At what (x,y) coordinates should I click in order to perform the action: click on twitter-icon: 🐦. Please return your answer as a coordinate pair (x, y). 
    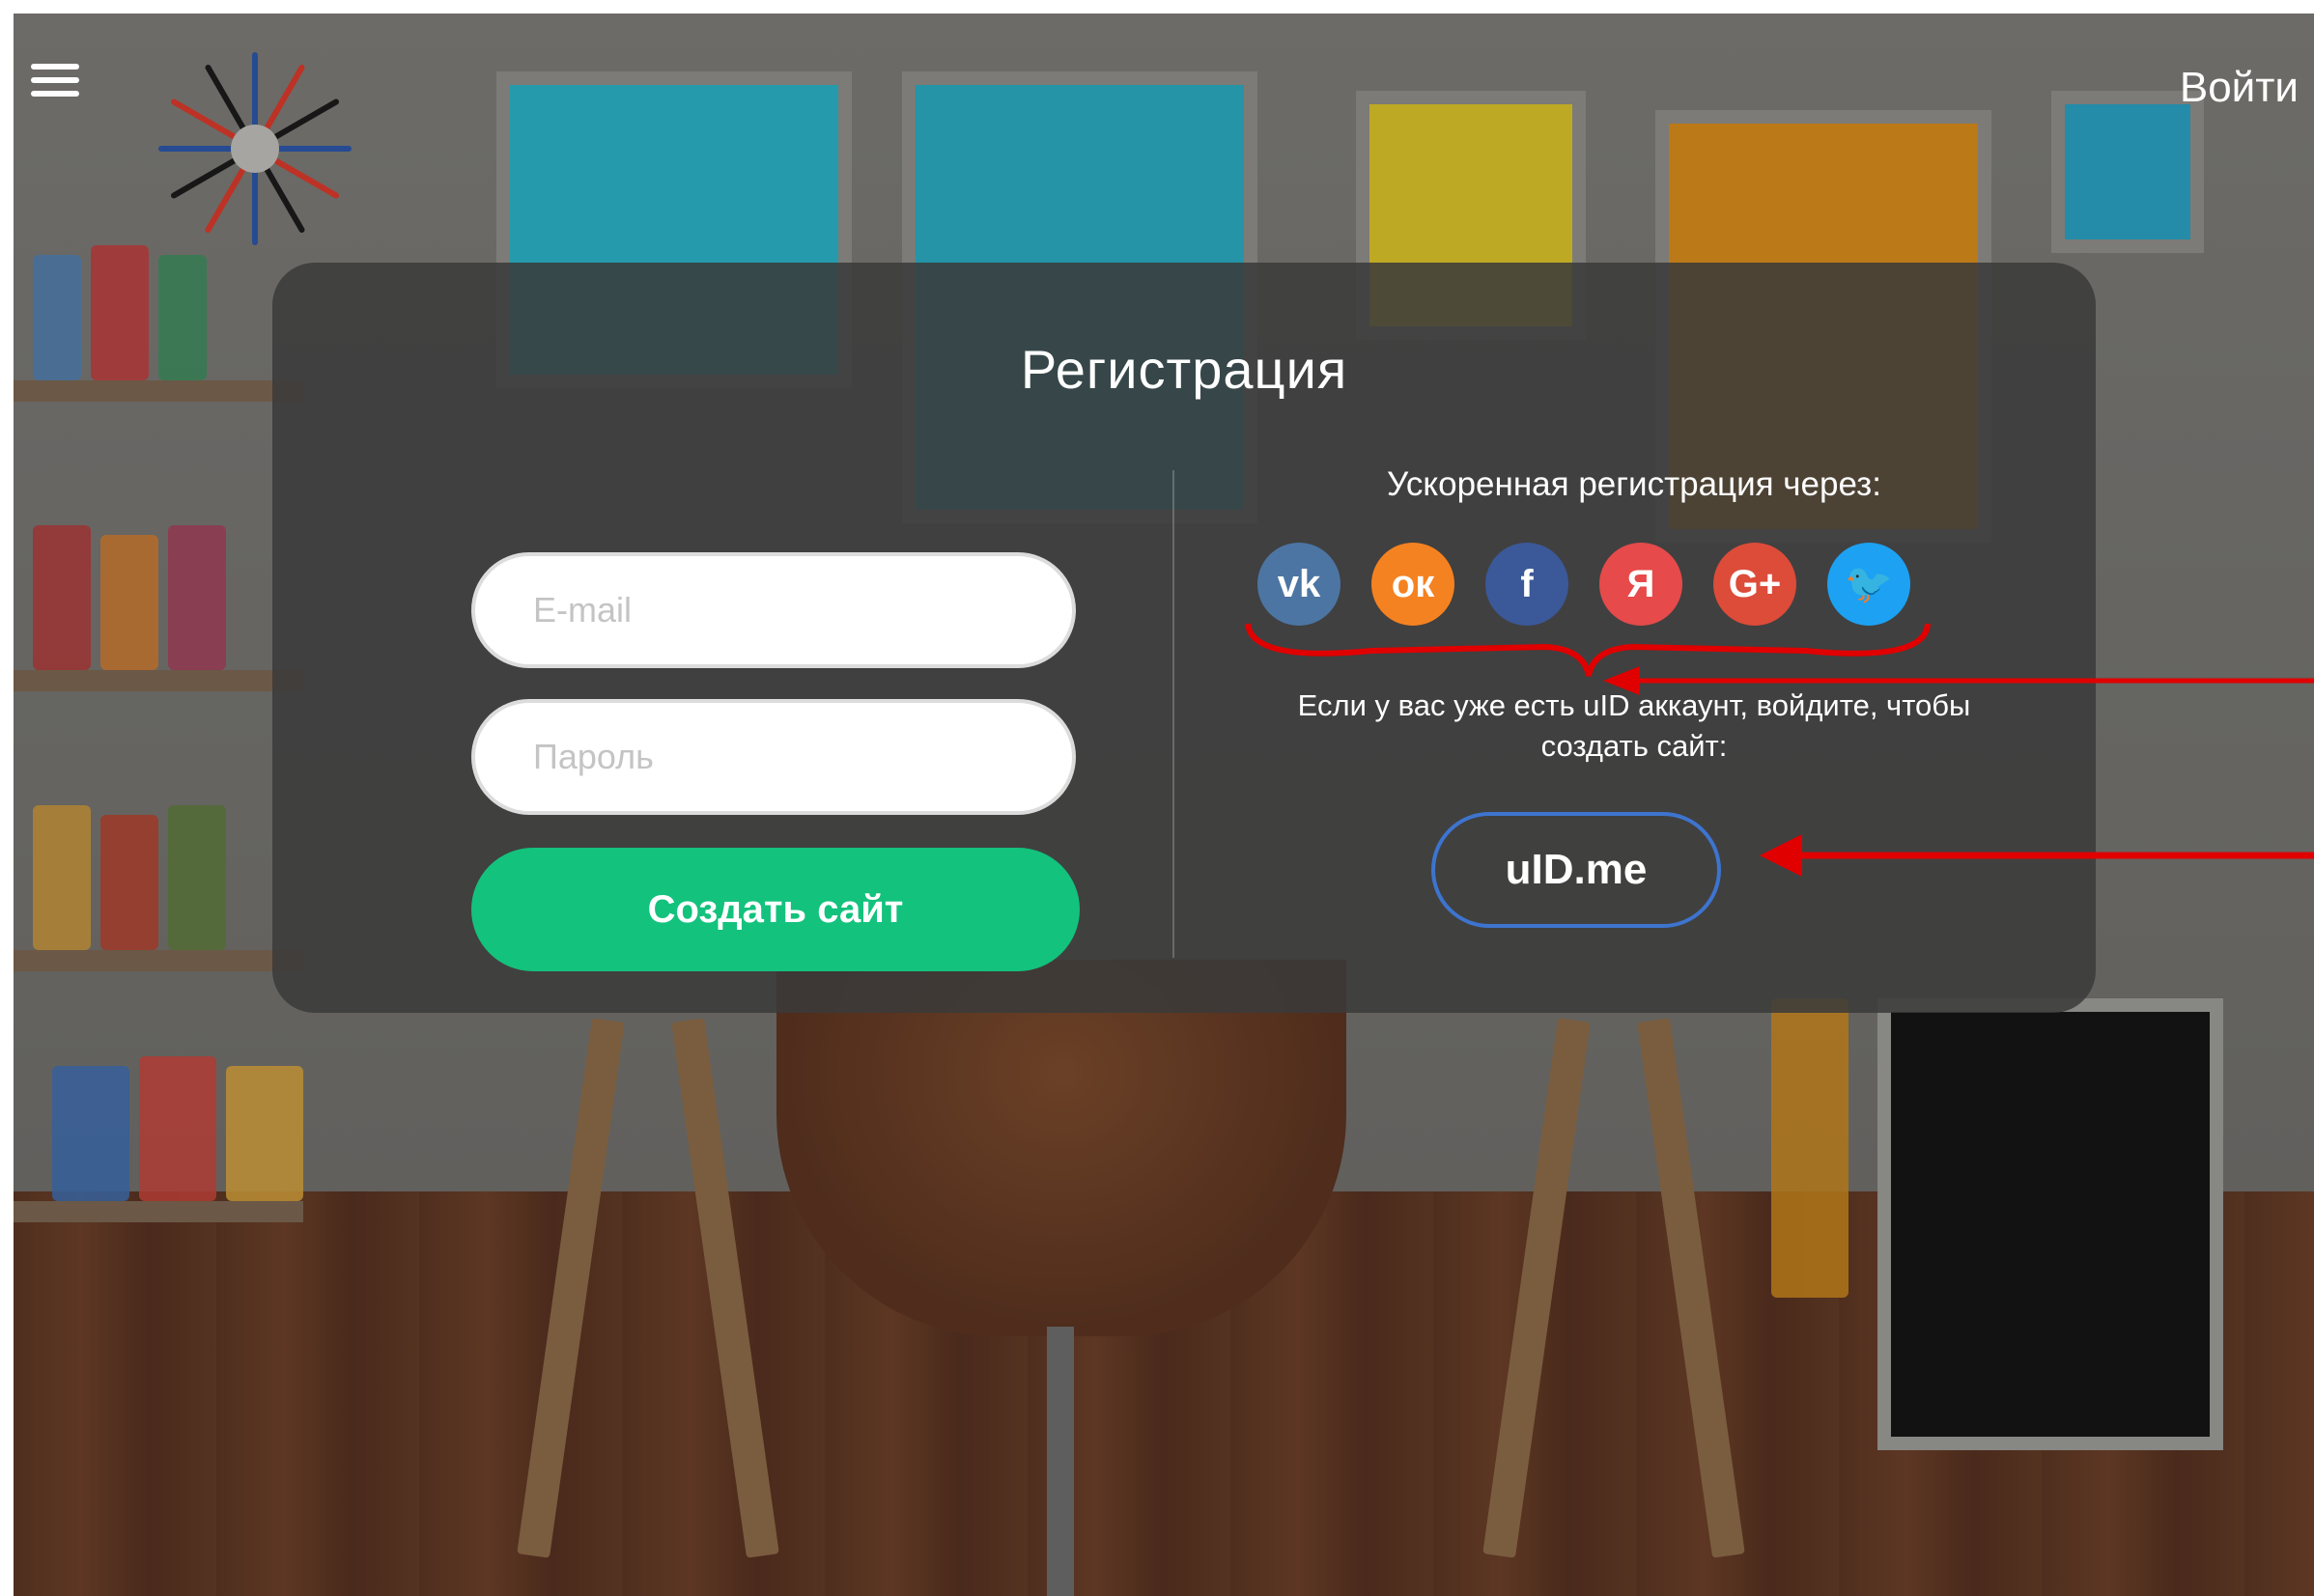
    Looking at the image, I should click on (1869, 584).